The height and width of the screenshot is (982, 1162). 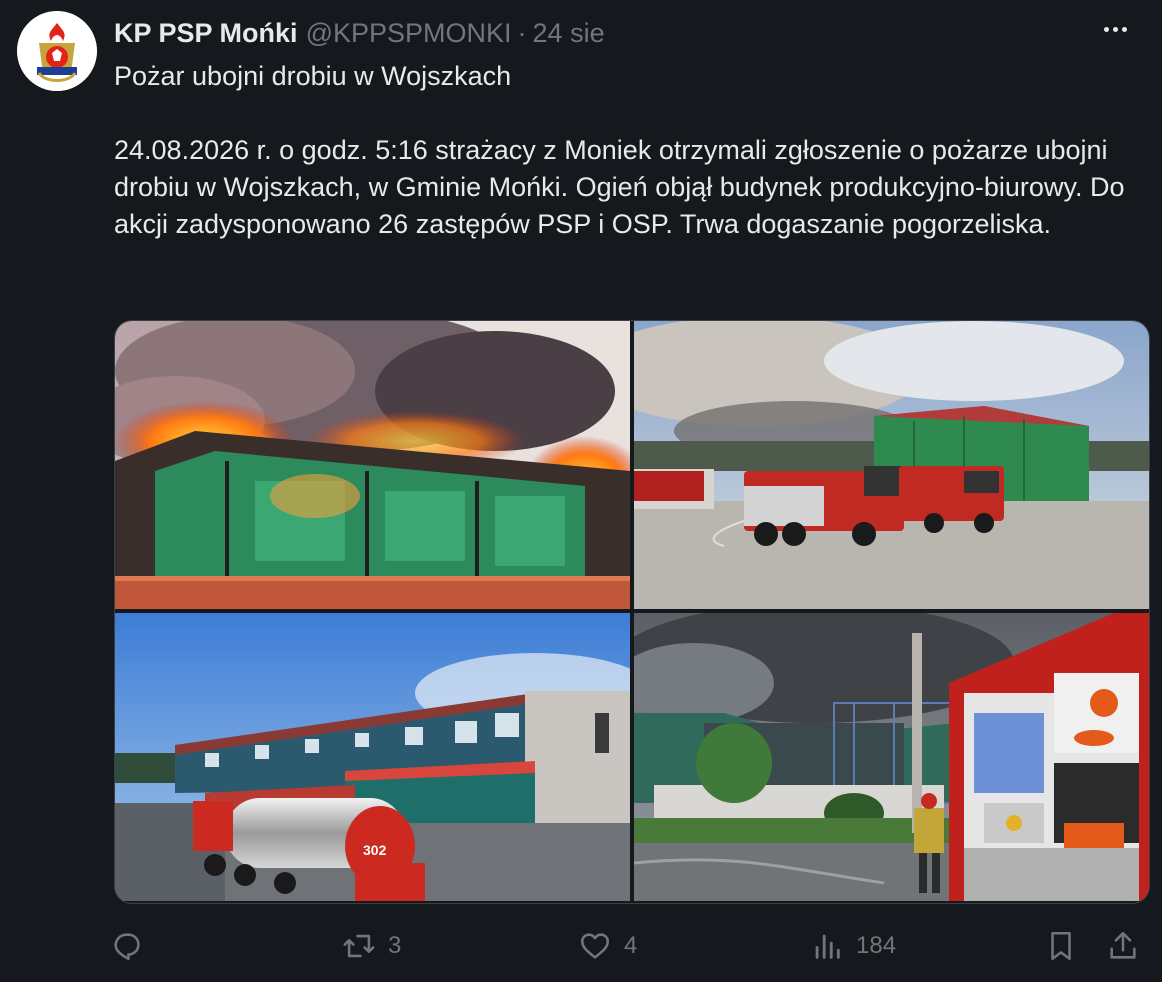 What do you see at coordinates (876, 945) in the screenshot?
I see `views-count: 184` at bounding box center [876, 945].